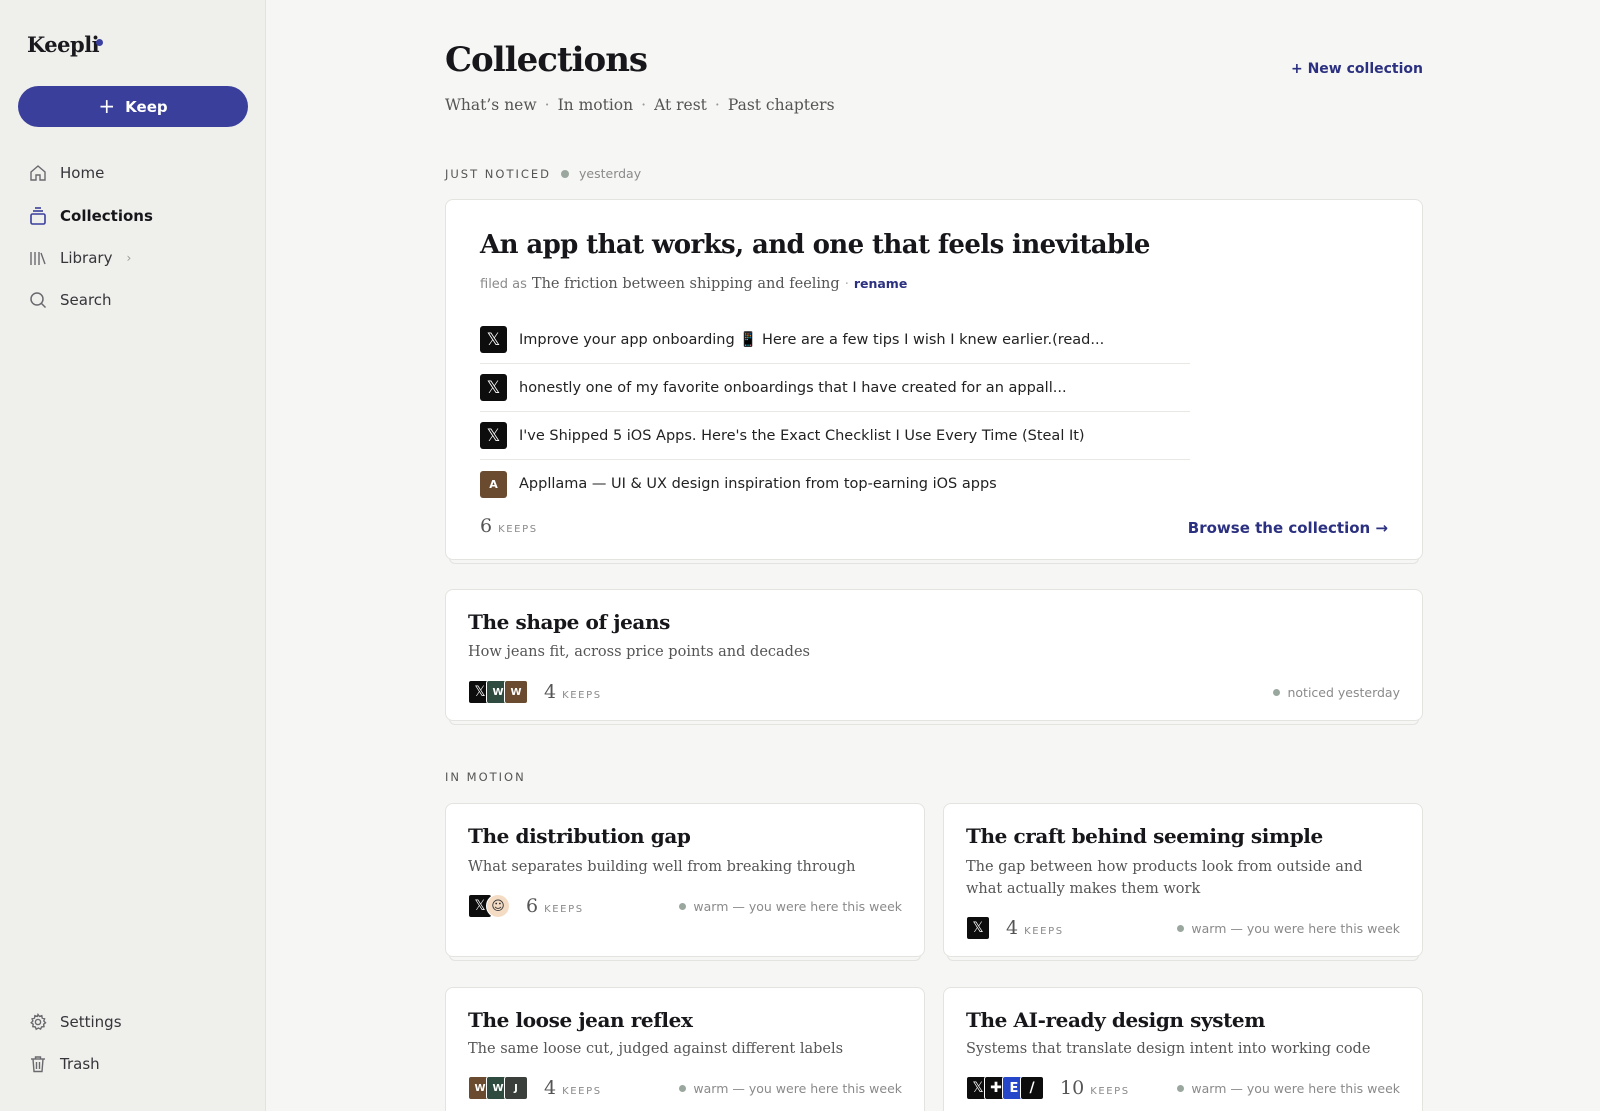 Image resolution: width=1600 pixels, height=1111 pixels. I want to click on keep-count: 6 KEEPS, so click(555, 906).